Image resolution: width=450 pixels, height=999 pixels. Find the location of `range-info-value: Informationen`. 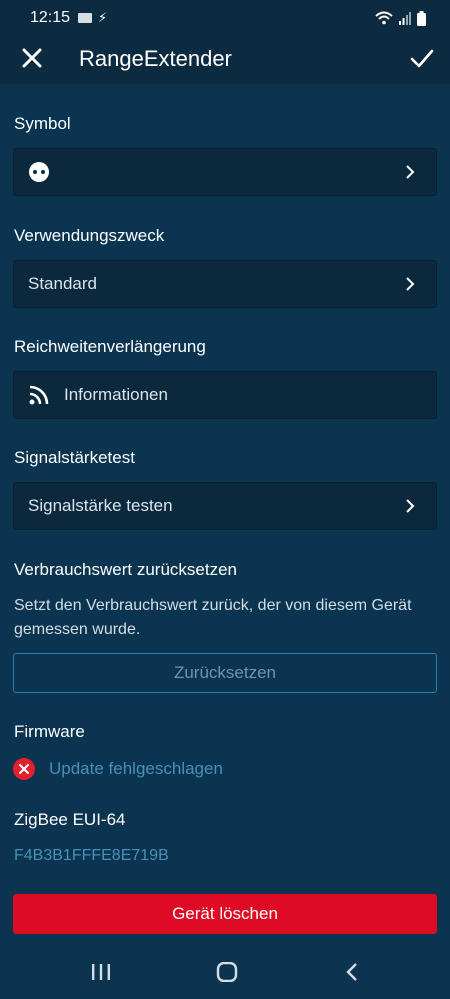

range-info-value: Informationen is located at coordinates (116, 394).